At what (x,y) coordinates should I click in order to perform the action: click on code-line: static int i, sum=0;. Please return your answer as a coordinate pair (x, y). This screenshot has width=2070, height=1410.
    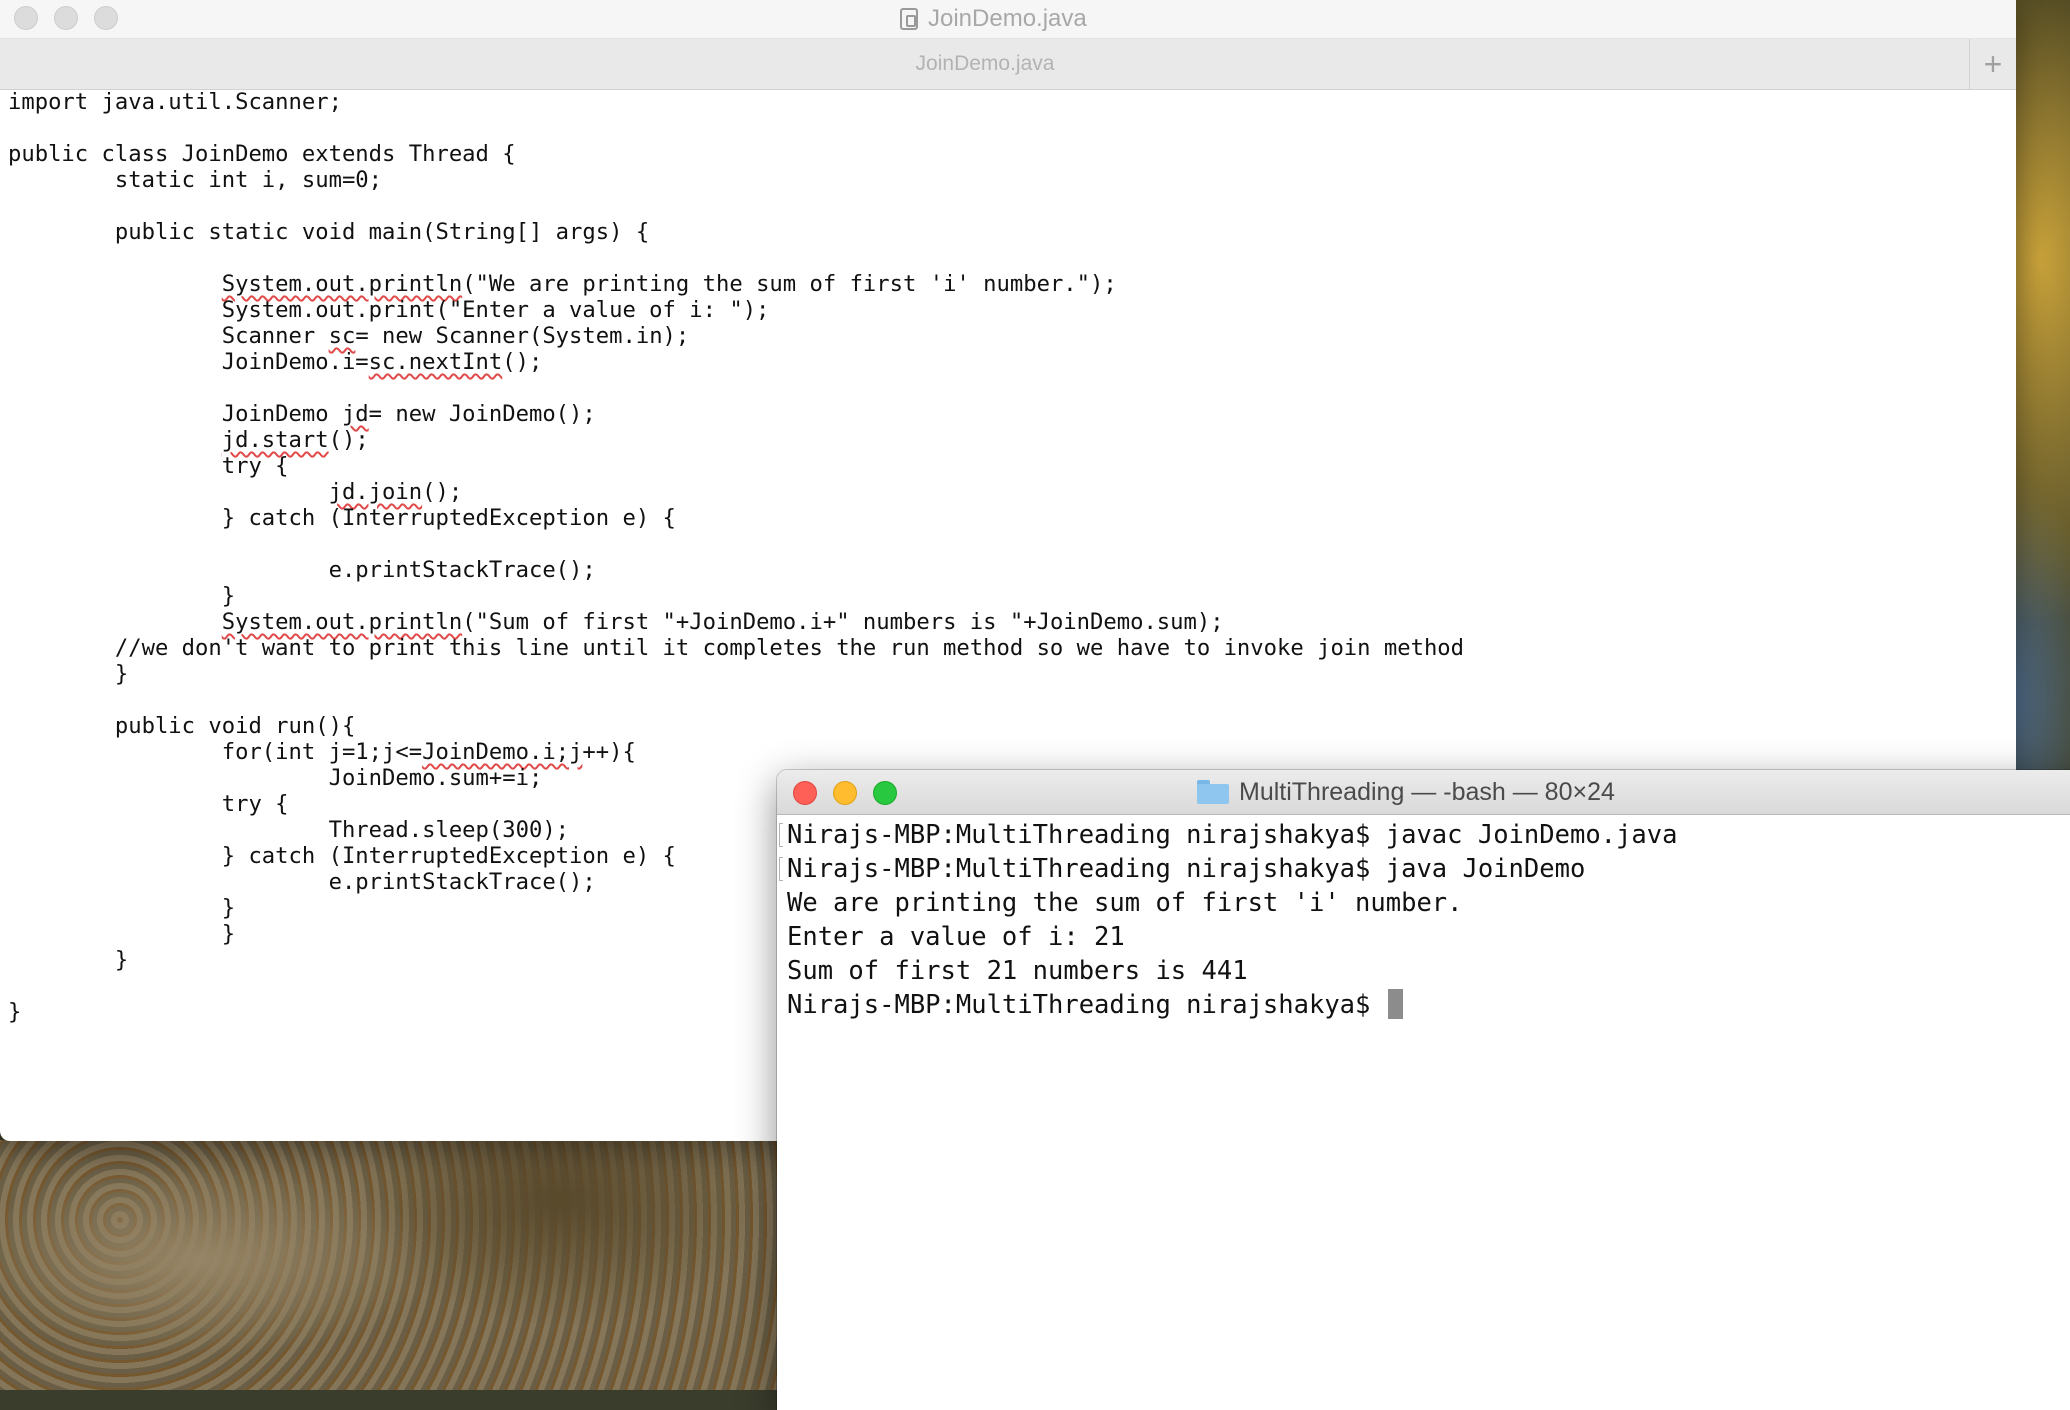
    Looking at the image, I should click on (1012, 180).